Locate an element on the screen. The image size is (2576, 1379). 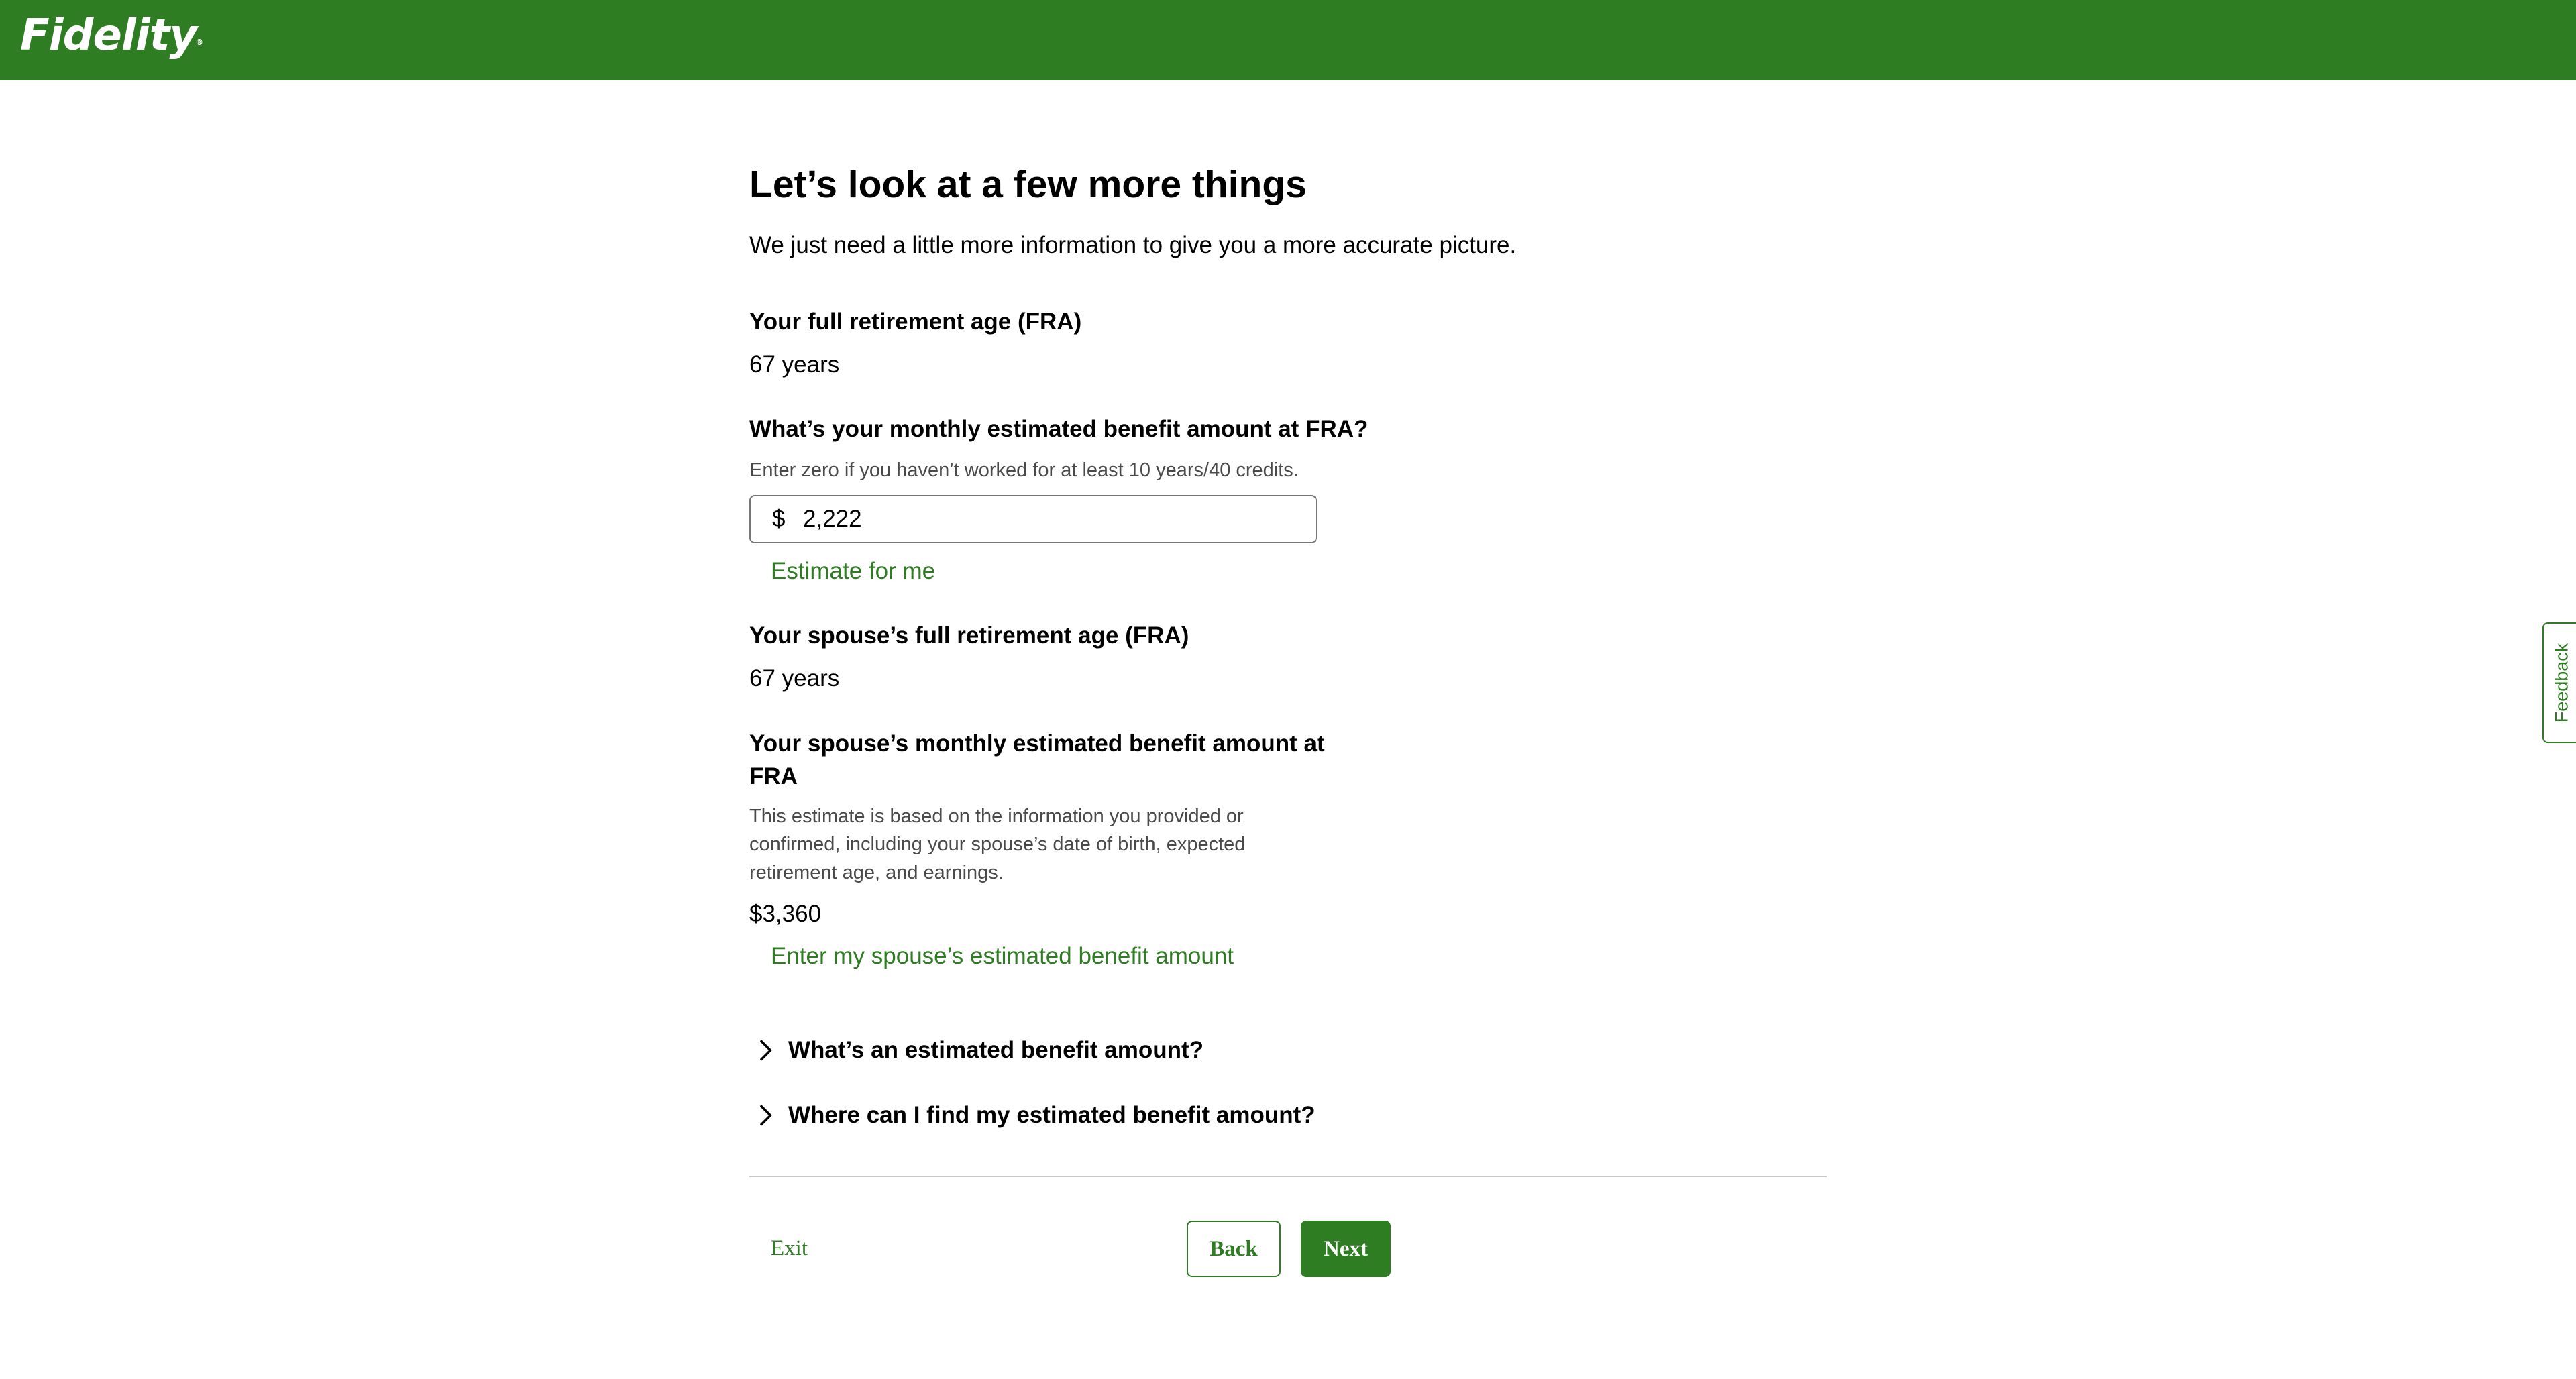
spouse-fra-label: Your spouse’s full retirement age (FRA) is located at coordinates (969, 635).